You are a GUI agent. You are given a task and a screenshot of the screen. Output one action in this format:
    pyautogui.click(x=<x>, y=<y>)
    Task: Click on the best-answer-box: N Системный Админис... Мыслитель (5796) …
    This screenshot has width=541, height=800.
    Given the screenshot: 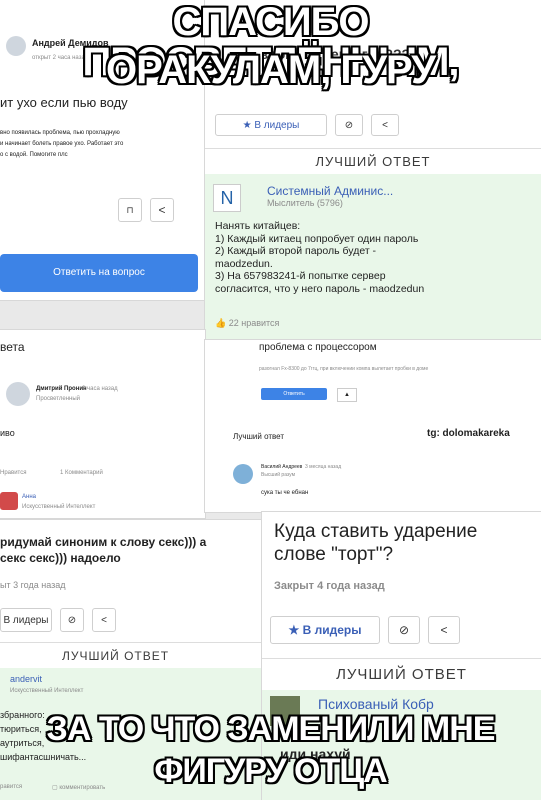 What is the action you would take?
    pyautogui.click(x=373, y=257)
    